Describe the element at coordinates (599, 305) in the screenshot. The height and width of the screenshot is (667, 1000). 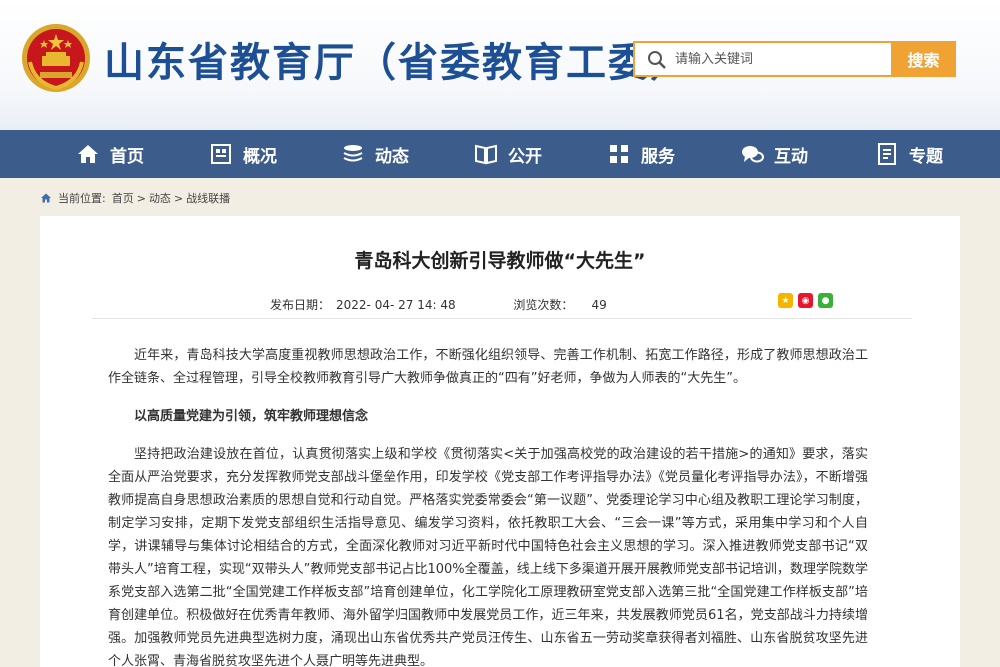
I see `views-count: 49` at that location.